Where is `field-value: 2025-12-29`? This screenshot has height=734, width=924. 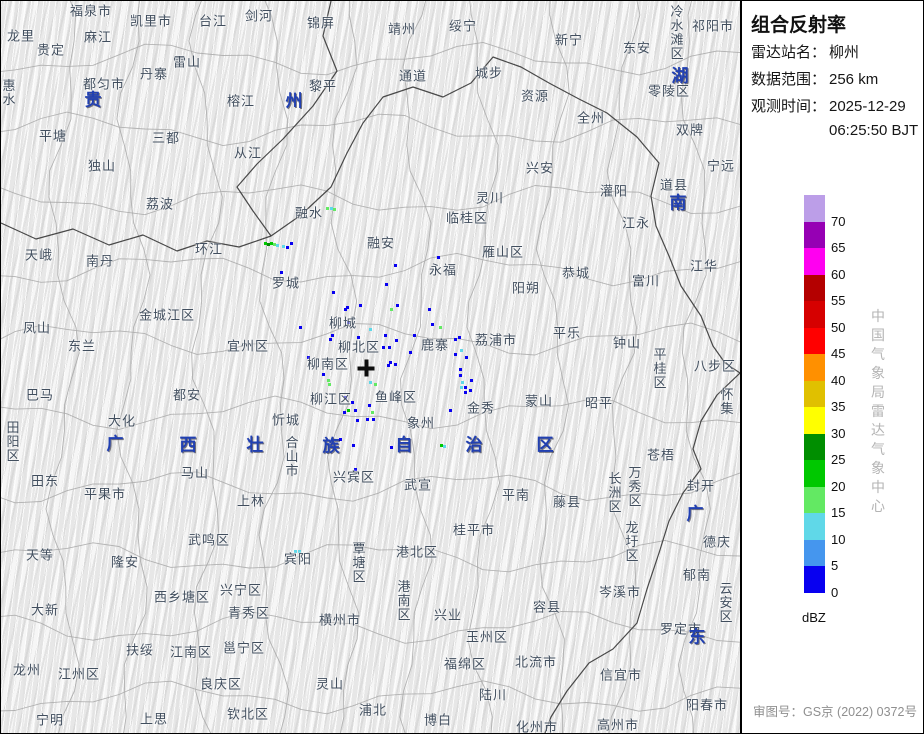
field-value: 2025-12-29 is located at coordinates (867, 106).